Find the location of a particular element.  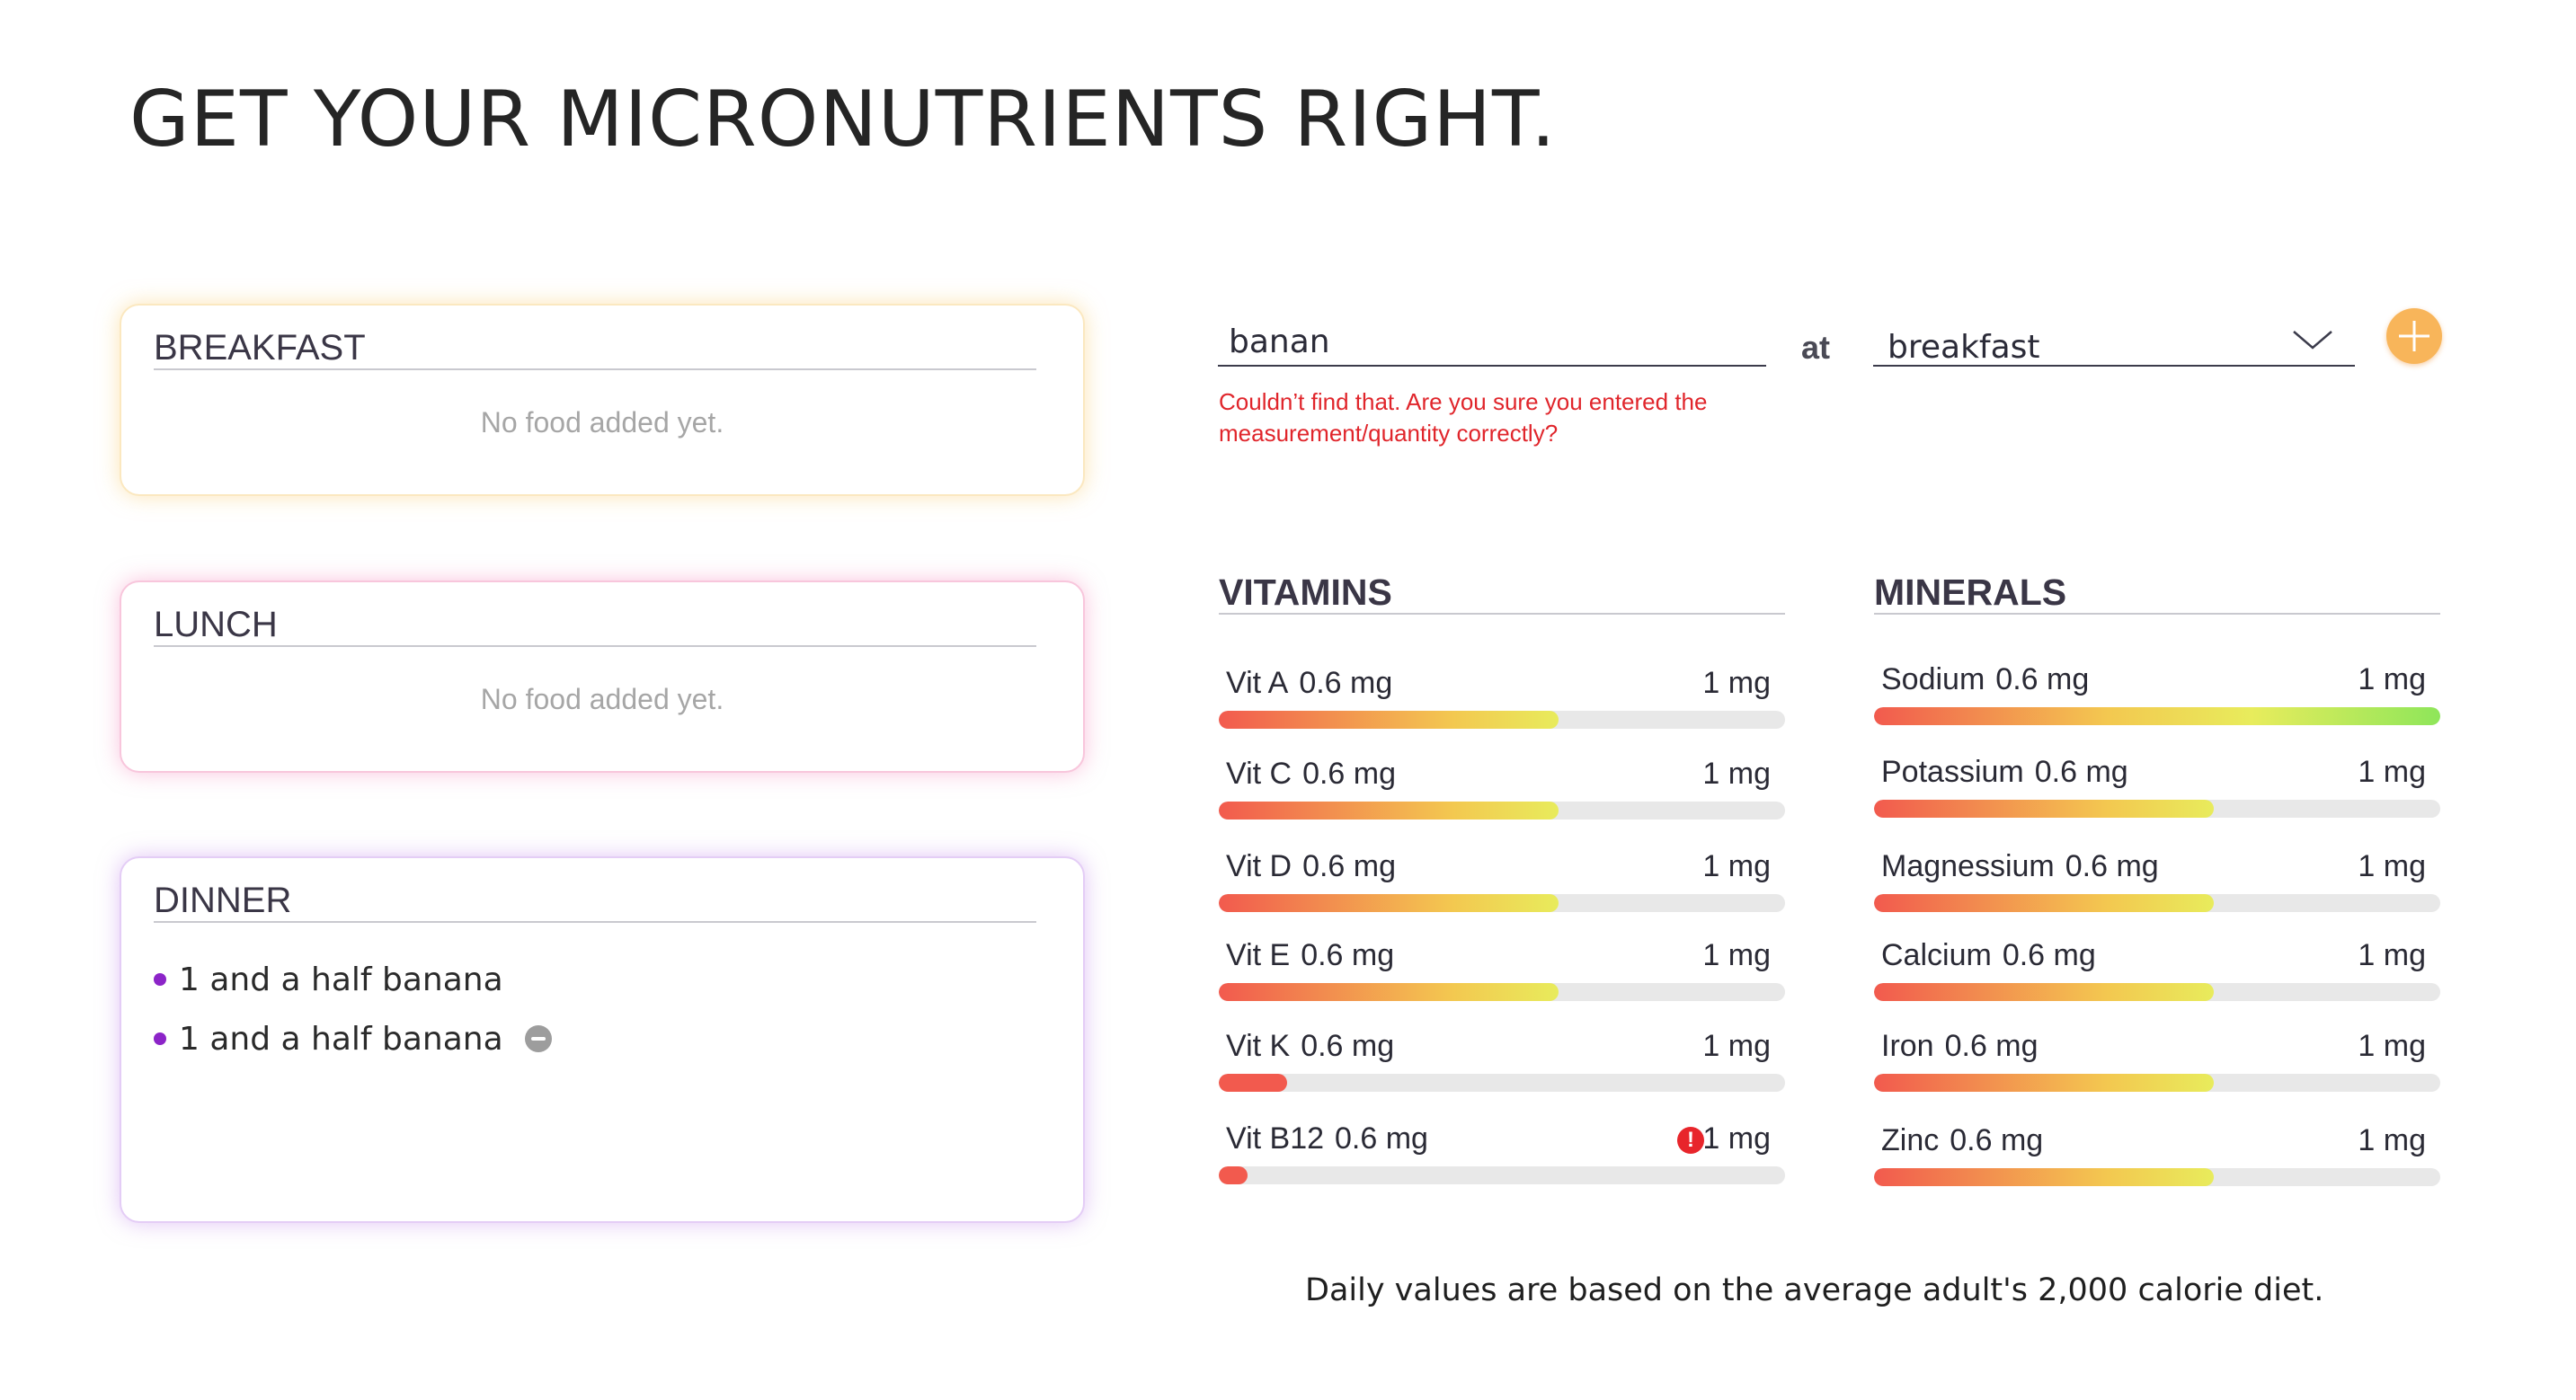

nutrient-name: Sodium 0.6 mg is located at coordinates (1985, 679).